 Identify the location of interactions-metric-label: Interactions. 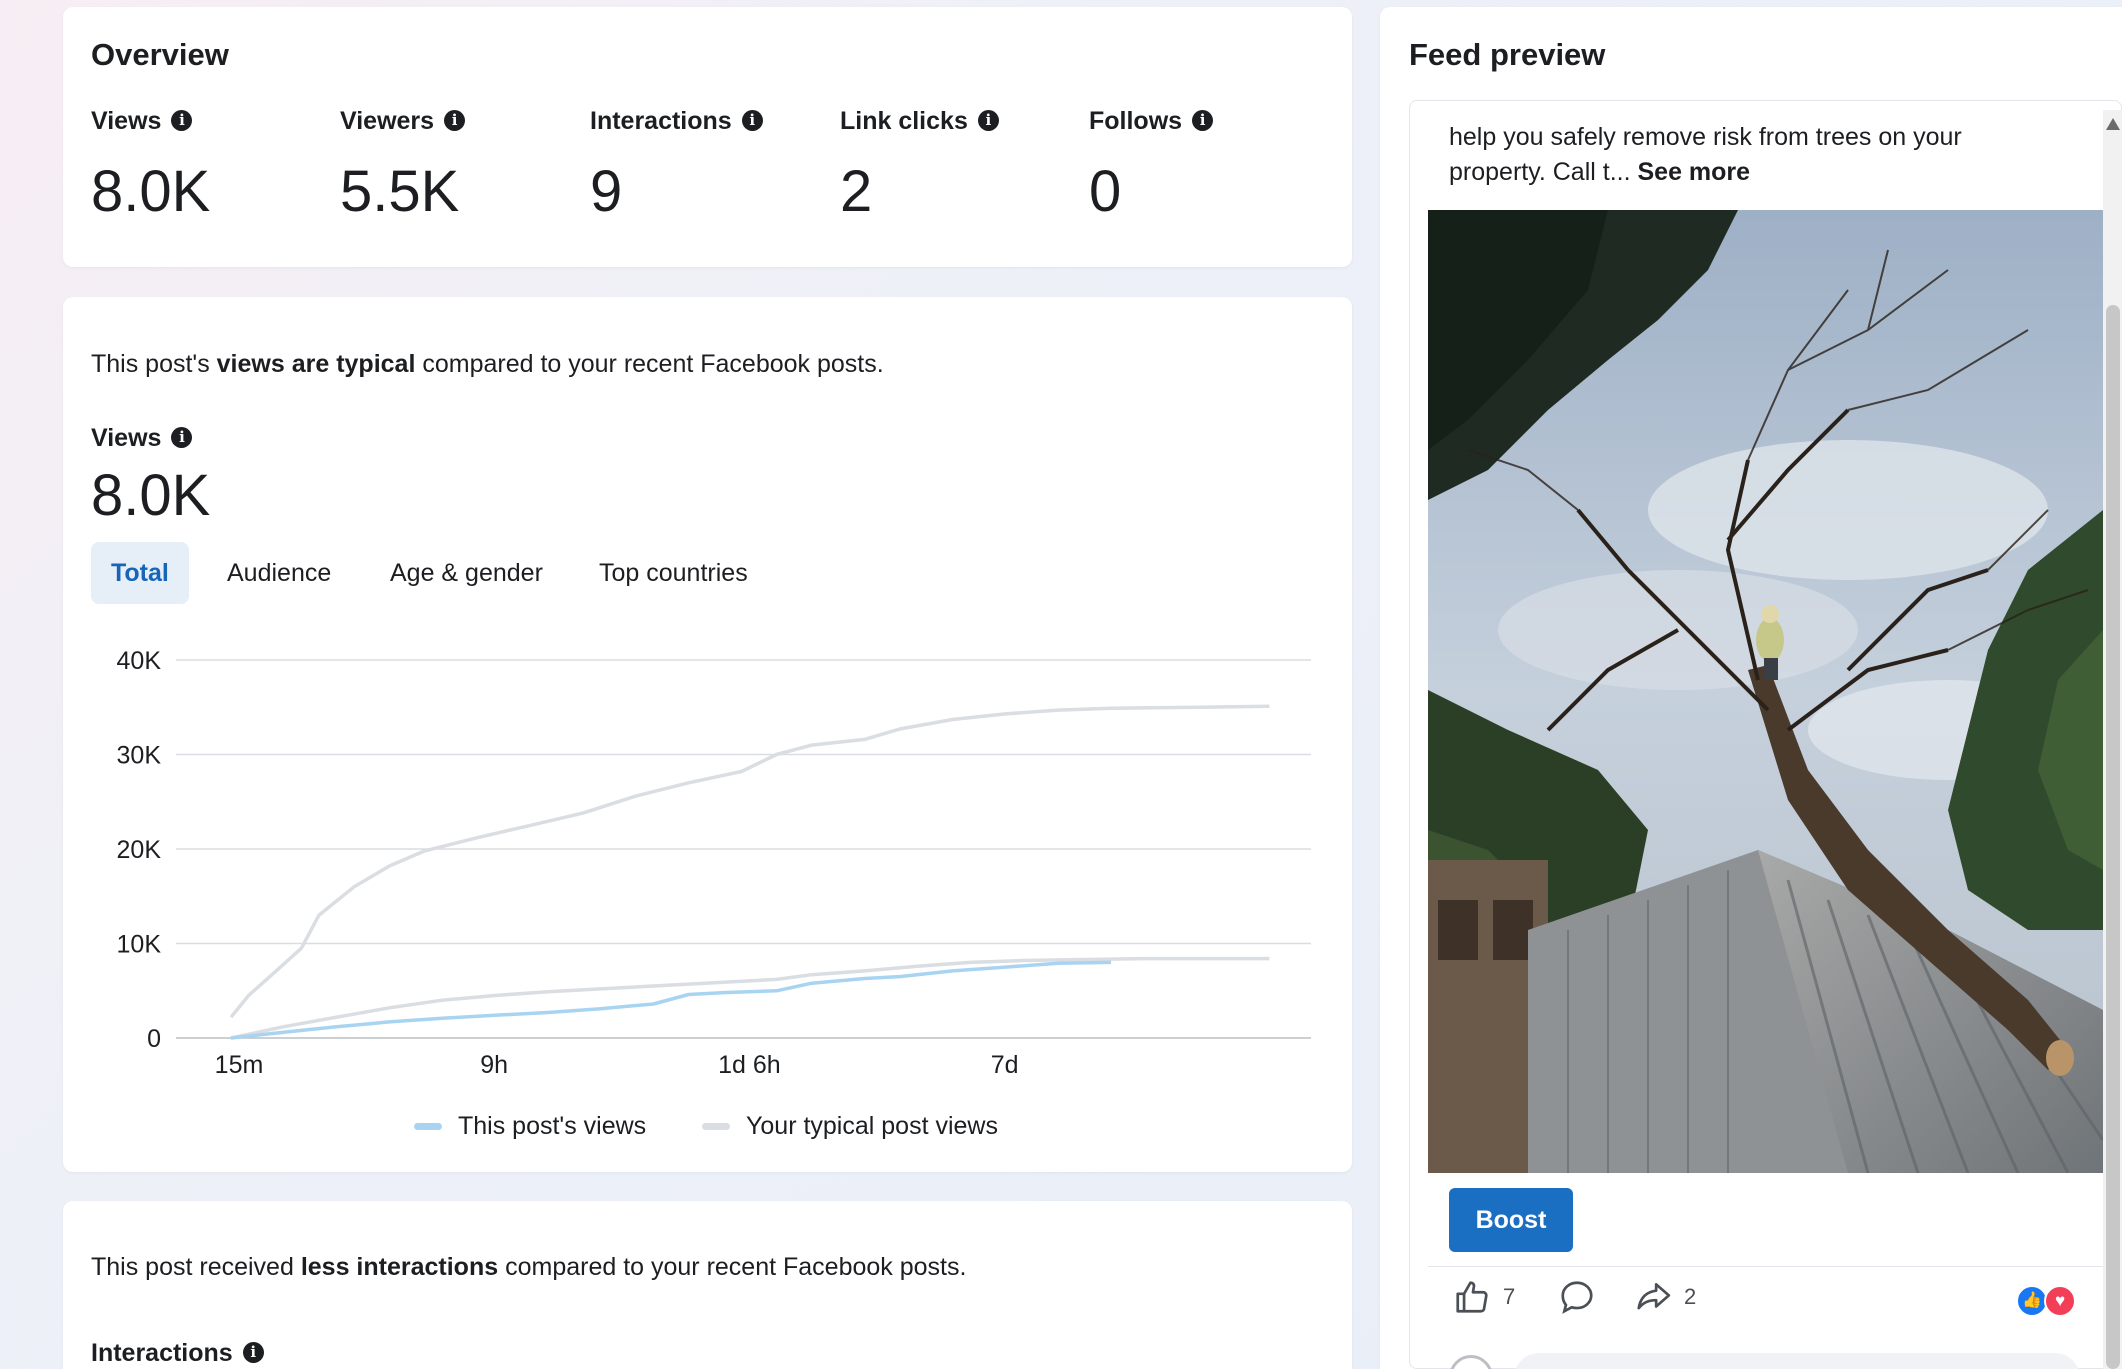
(162, 1353).